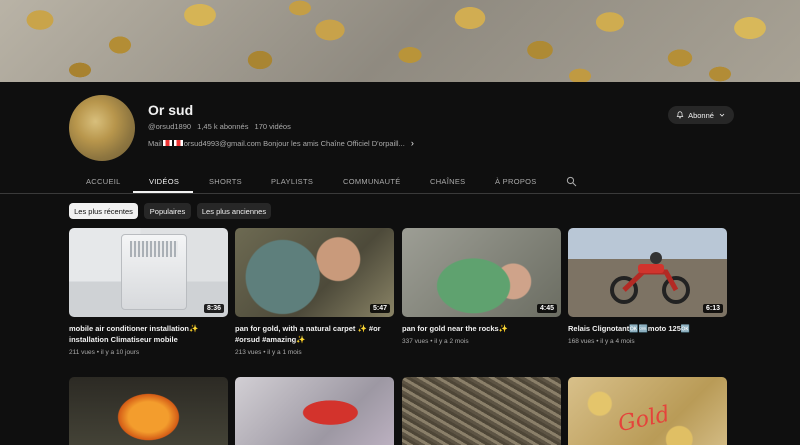 Image resolution: width=800 pixels, height=445 pixels. What do you see at coordinates (516, 181) in the screenshot?
I see `tab-a-propos: À PROPOS` at bounding box center [516, 181].